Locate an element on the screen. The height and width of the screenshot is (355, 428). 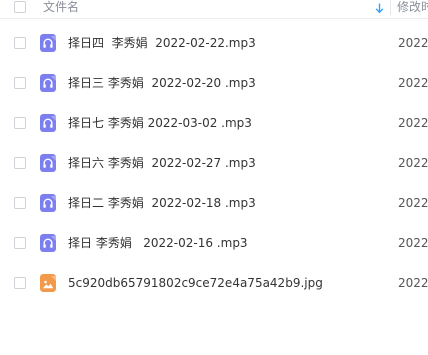
file-row: 择日四 李秀娟 2022-02-22.mp3 2022 is located at coordinates (214, 43).